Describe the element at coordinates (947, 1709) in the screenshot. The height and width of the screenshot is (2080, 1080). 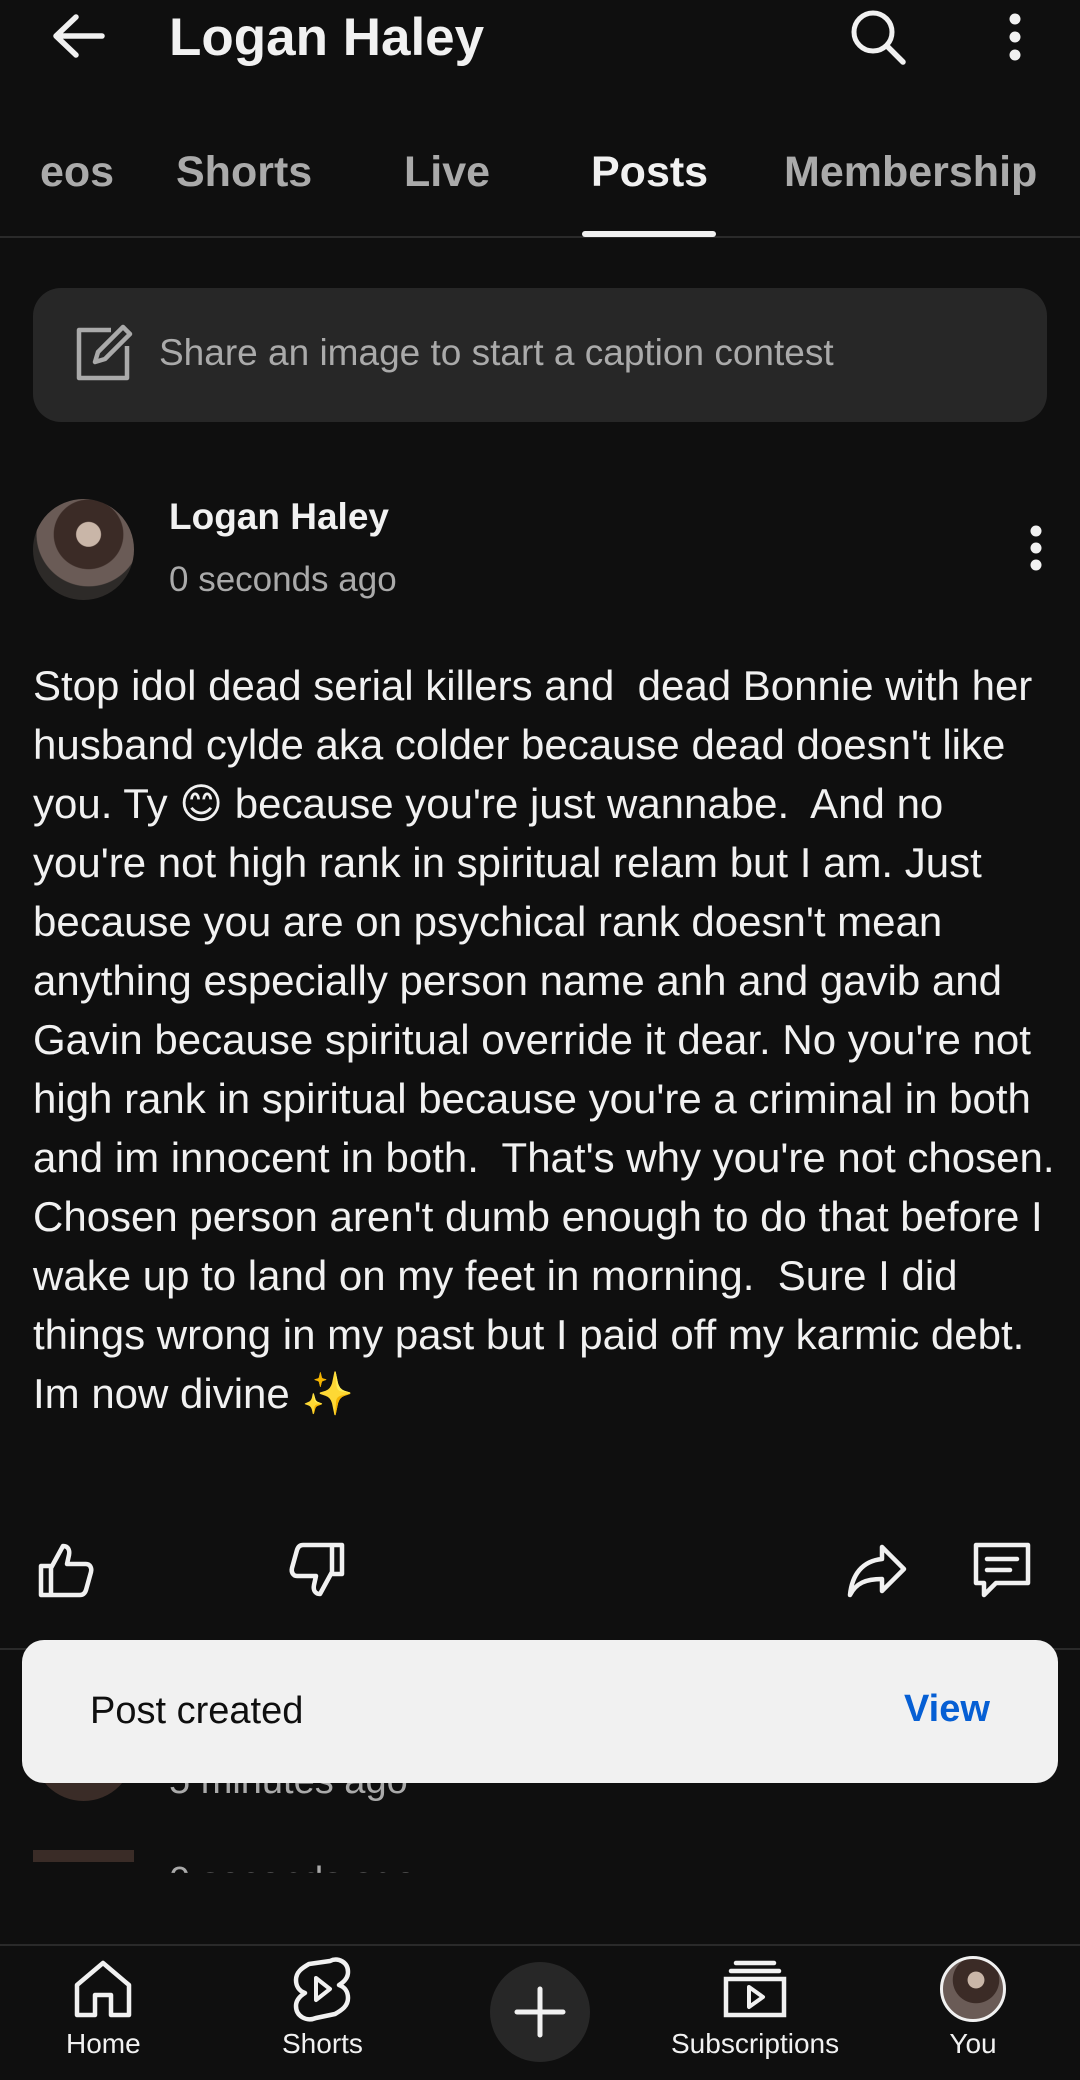
I see `snackbar-view-button: View` at that location.